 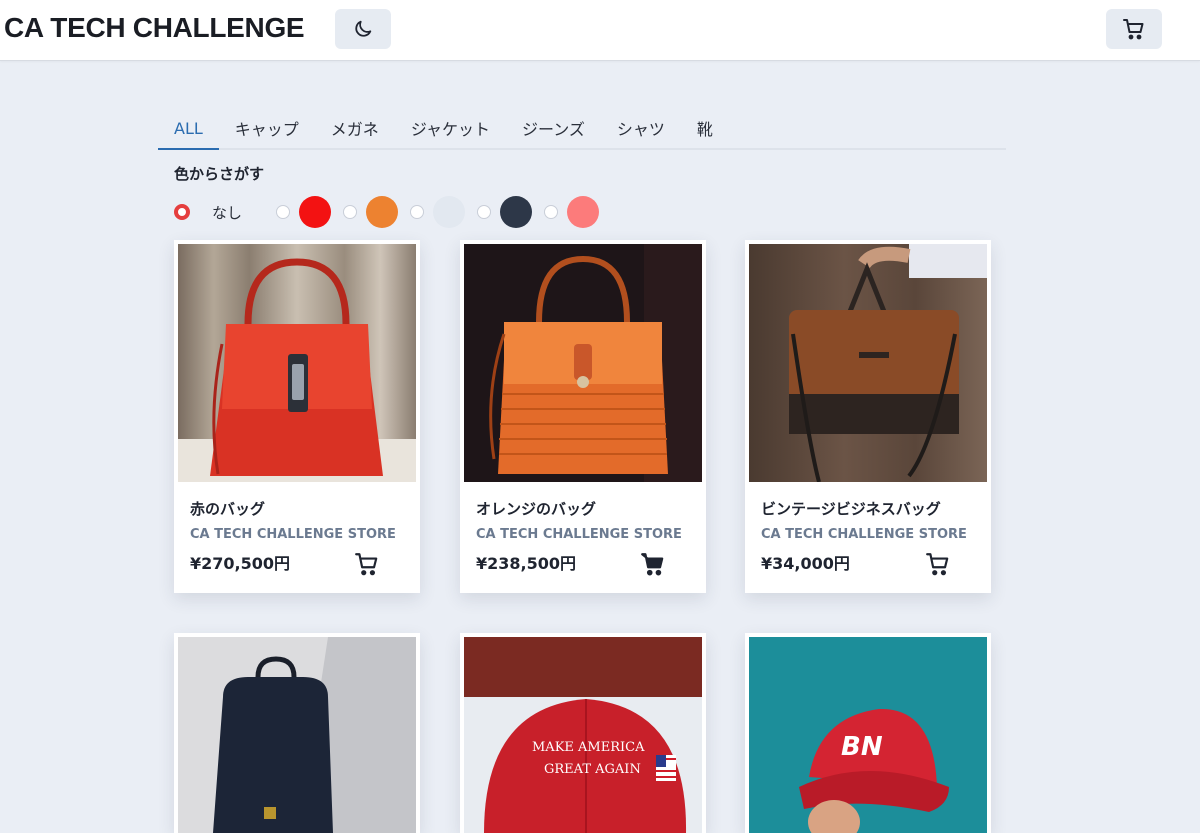 I want to click on product-card, so click(x=297, y=733).